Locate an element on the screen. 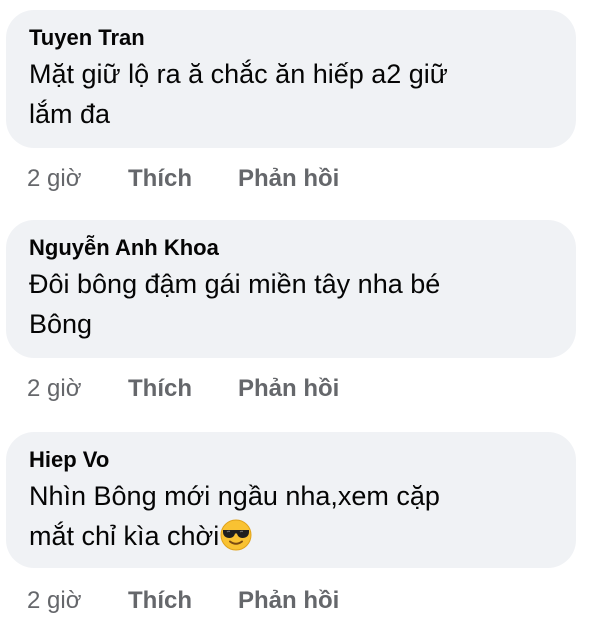 Image resolution: width=600 pixels, height=633 pixels. comment-author: Nguyễn Anh Khoa is located at coordinates (290, 248).